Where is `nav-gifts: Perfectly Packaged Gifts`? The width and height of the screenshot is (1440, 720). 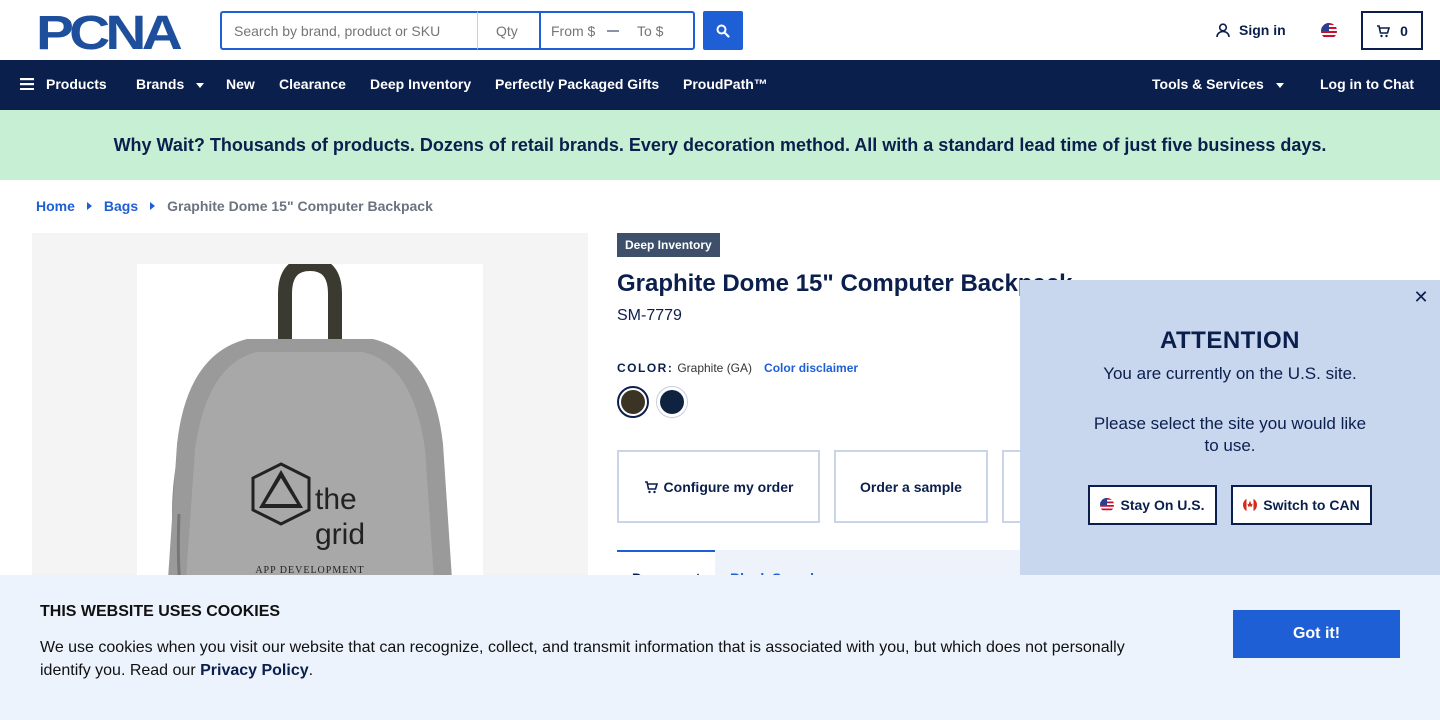 nav-gifts: Perfectly Packaged Gifts is located at coordinates (577, 84).